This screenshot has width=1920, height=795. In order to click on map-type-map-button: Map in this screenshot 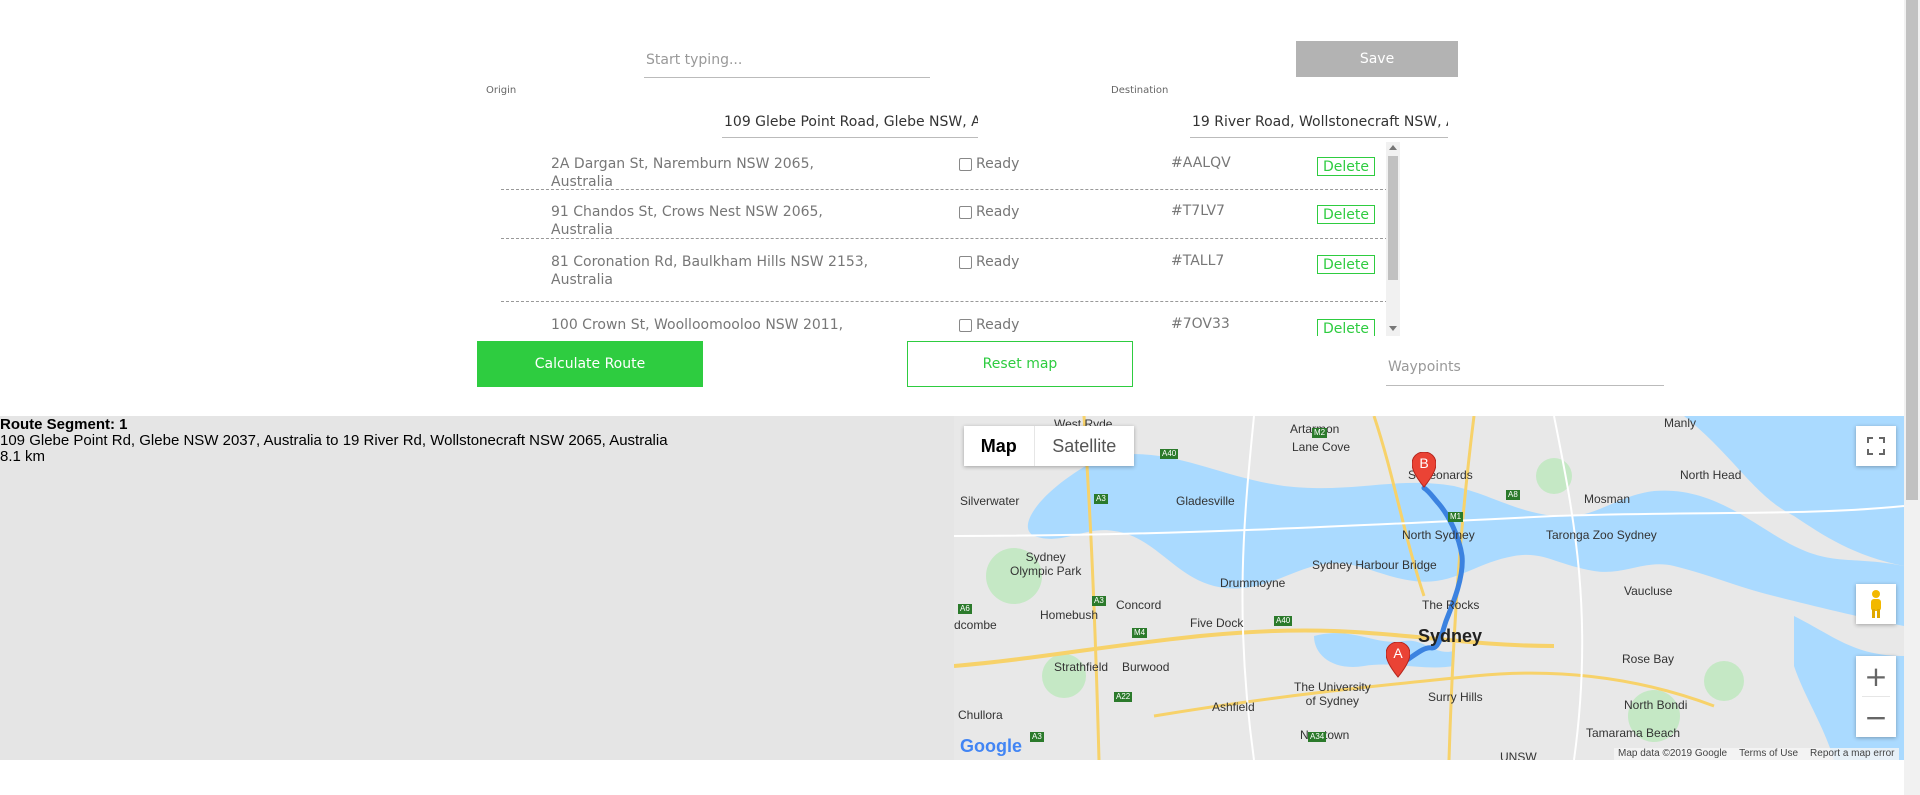, I will do `click(999, 446)`.